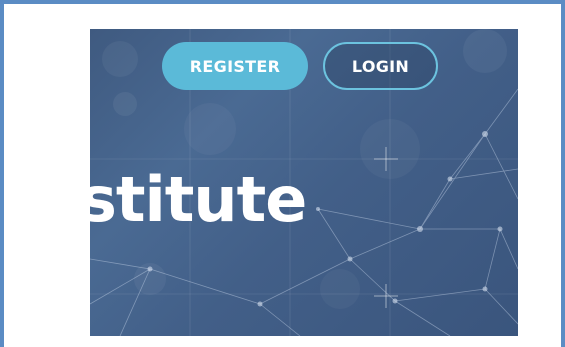 The image size is (565, 347). I want to click on register-button: REGISTER, so click(235, 66).